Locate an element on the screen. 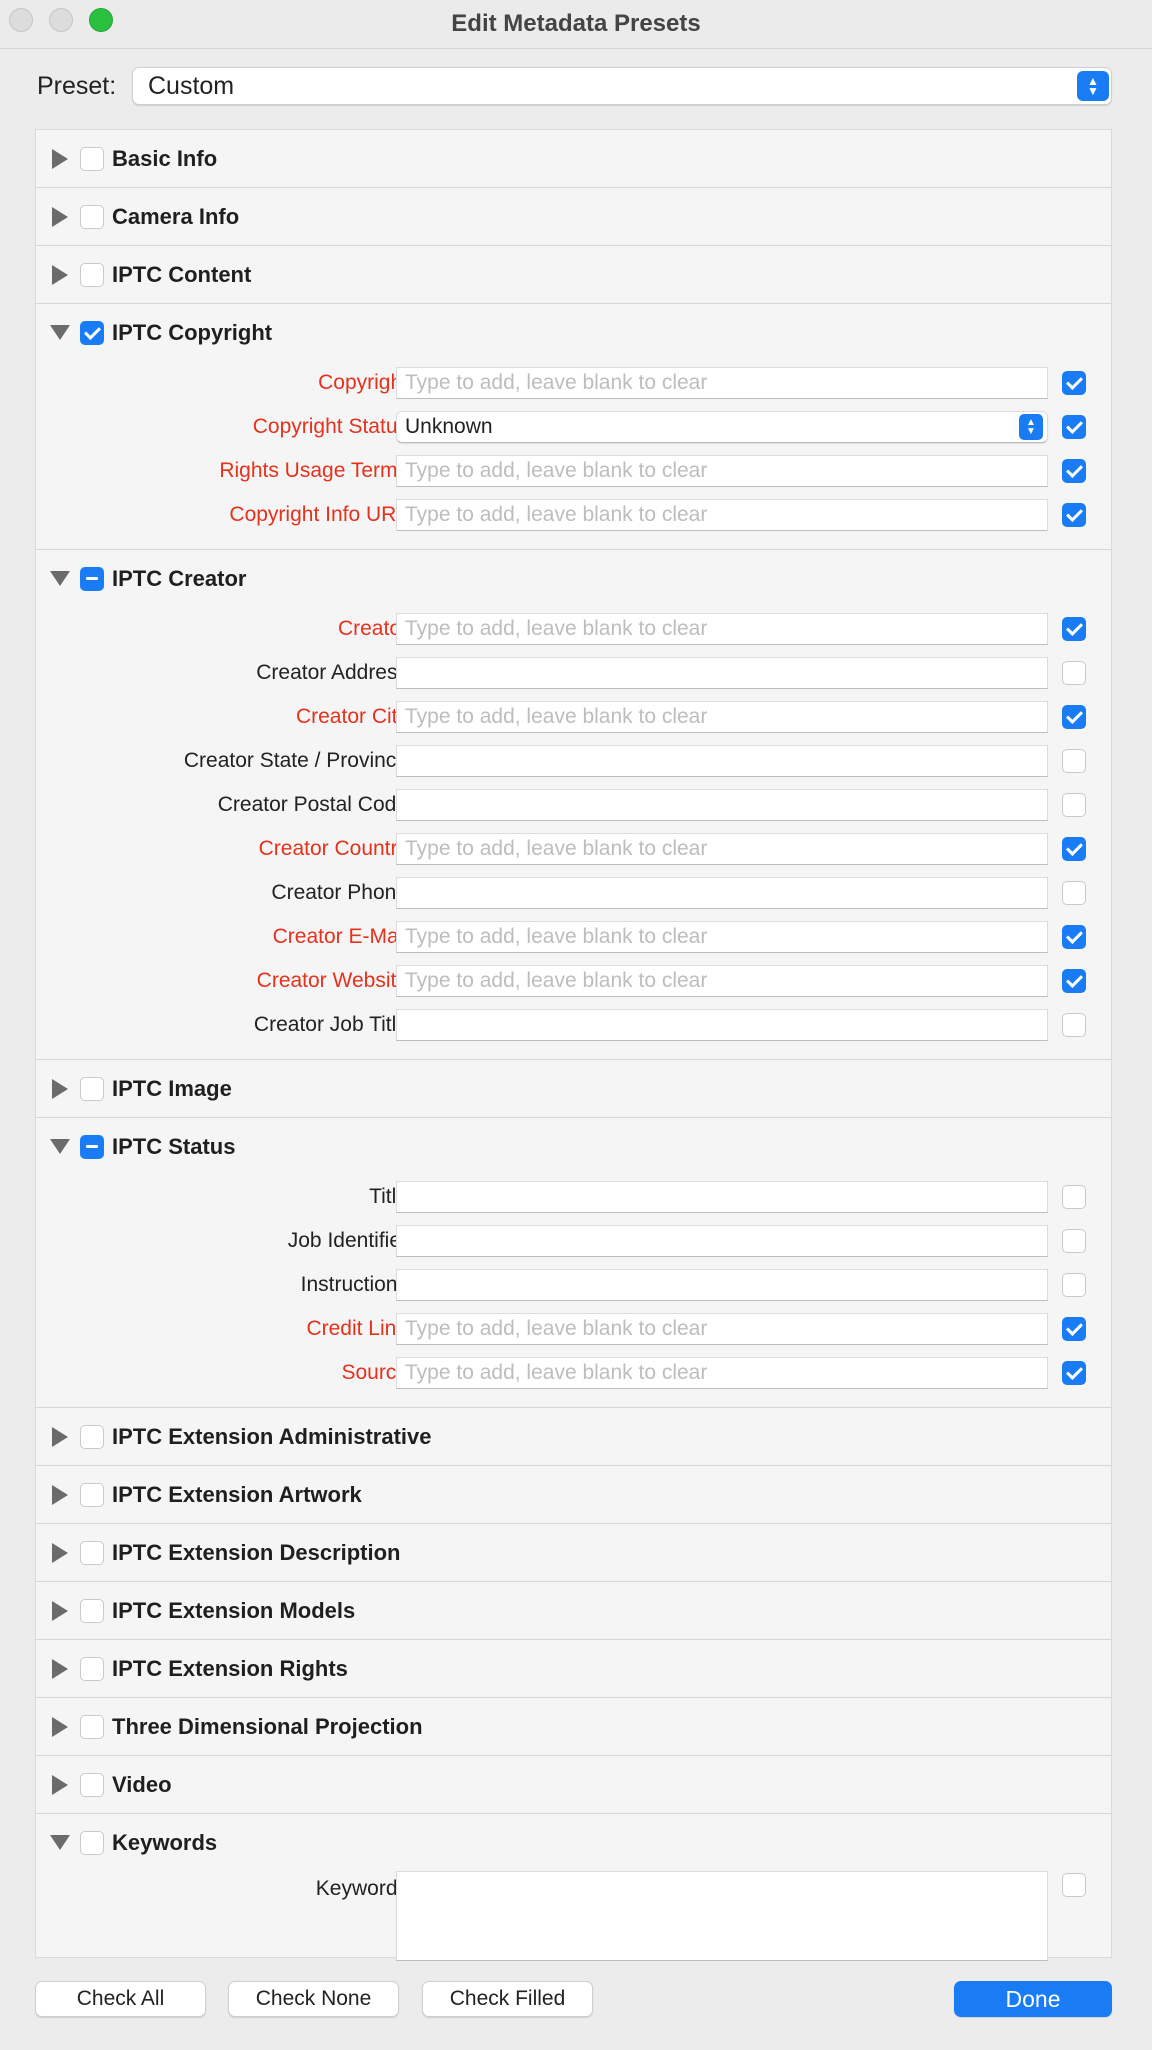 The height and width of the screenshot is (2050, 1152). keywords-textarea is located at coordinates (722, 1916).